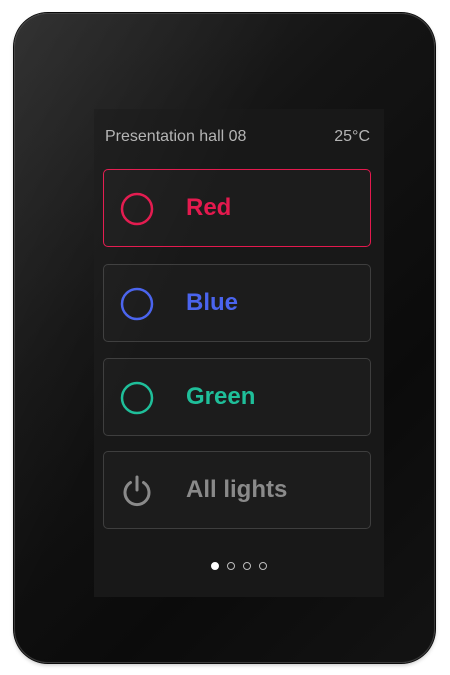 The width and height of the screenshot is (450, 675). I want to click on power-icon, so click(137, 491).